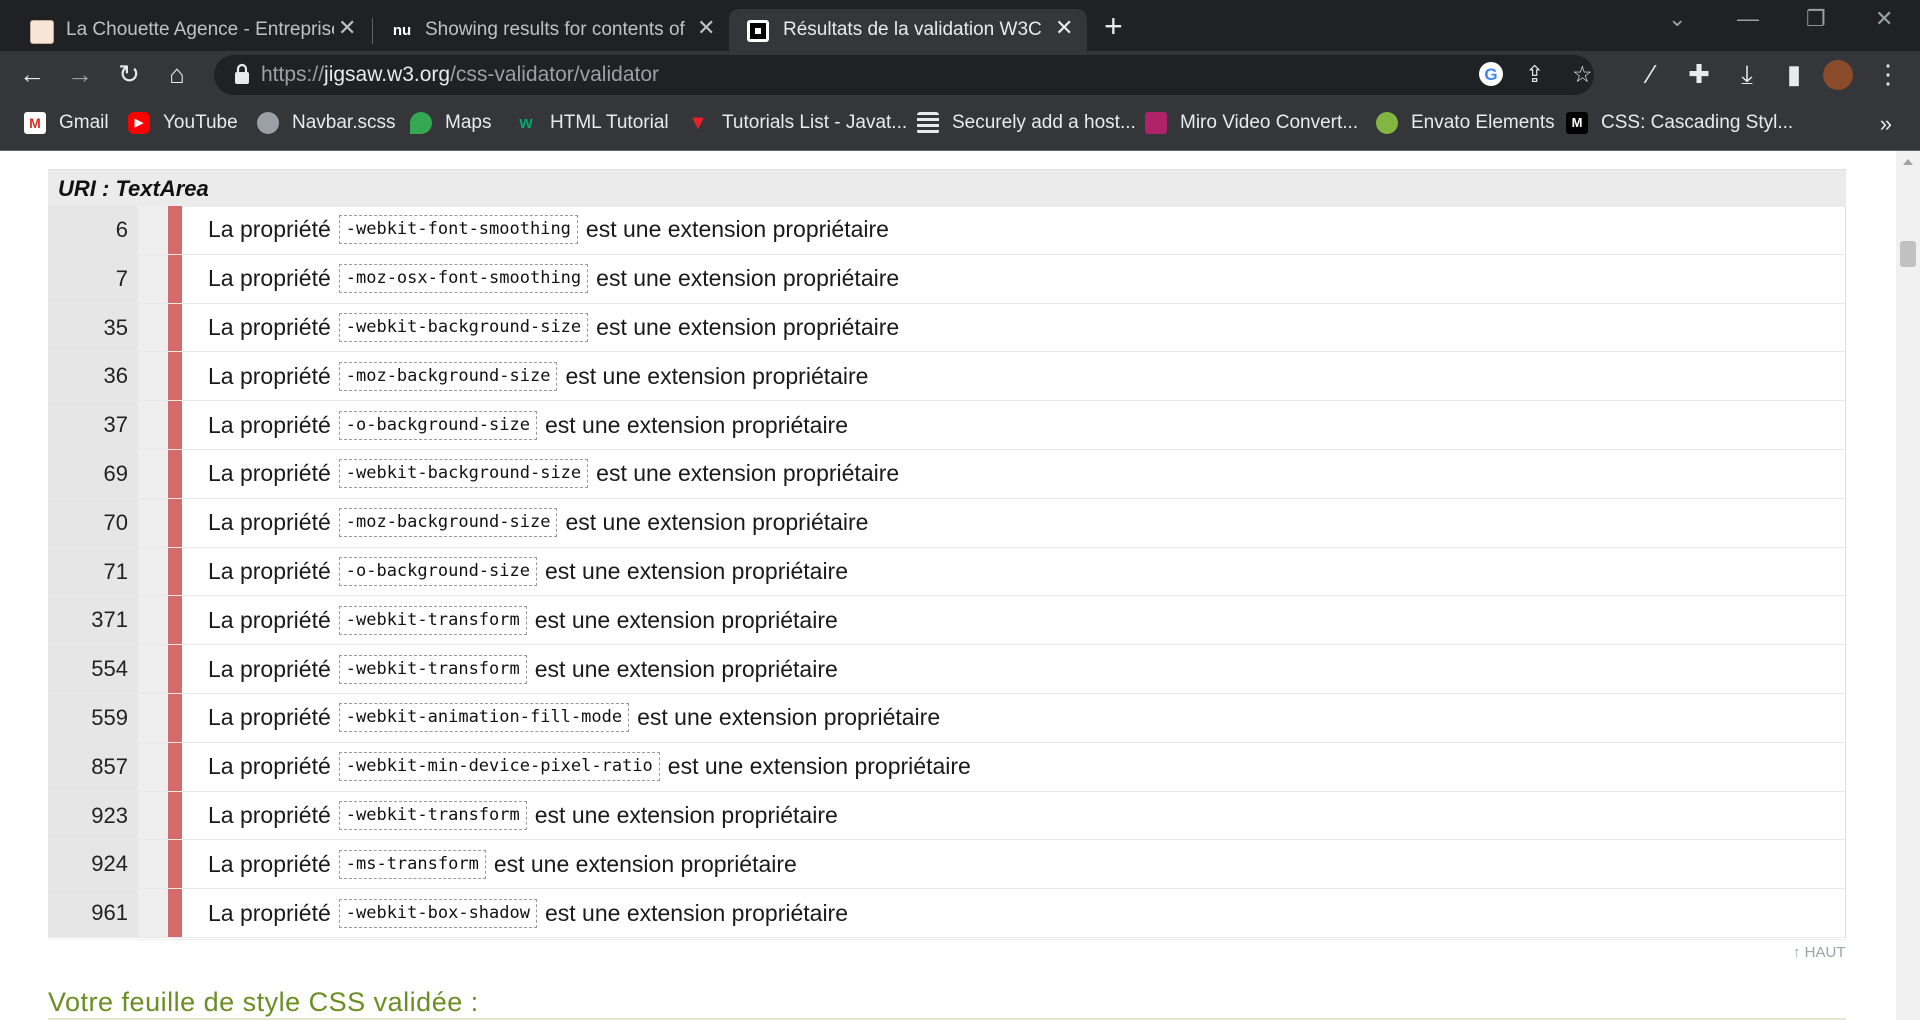  What do you see at coordinates (1886, 124) in the screenshot?
I see `more-bookmarks-chevron-icon: »` at bounding box center [1886, 124].